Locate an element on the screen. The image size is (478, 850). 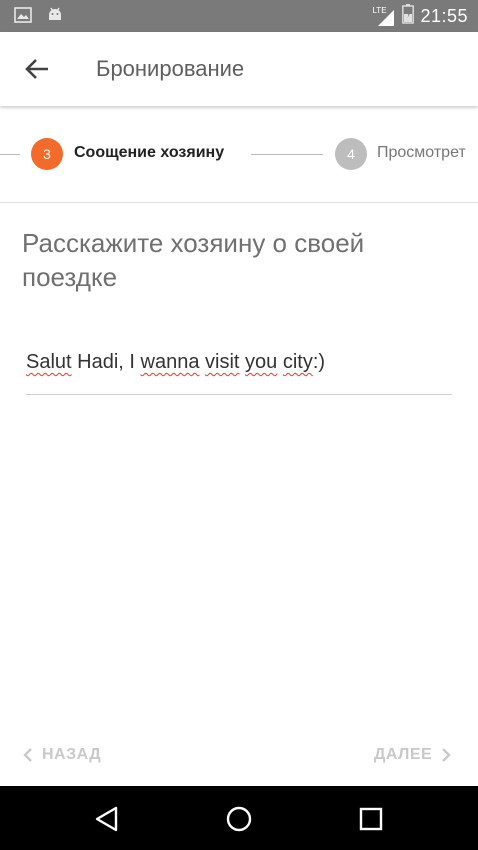
android-icon is located at coordinates (55, 17).